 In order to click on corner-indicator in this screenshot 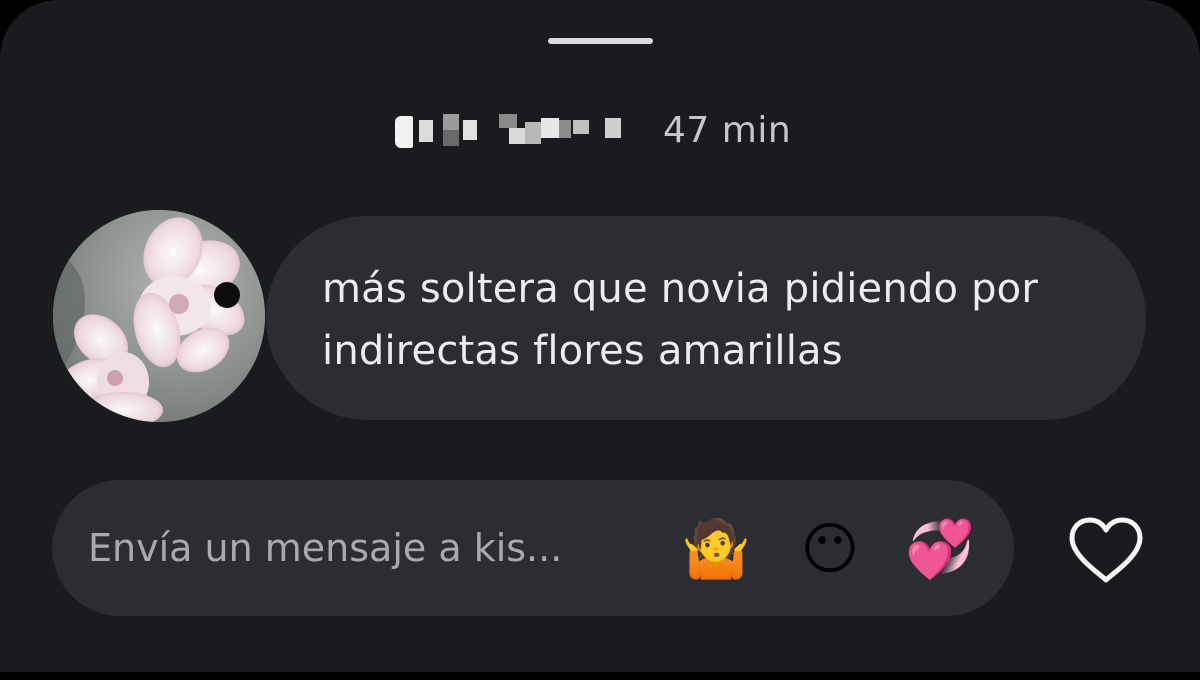, I will do `click(1186, 7)`.